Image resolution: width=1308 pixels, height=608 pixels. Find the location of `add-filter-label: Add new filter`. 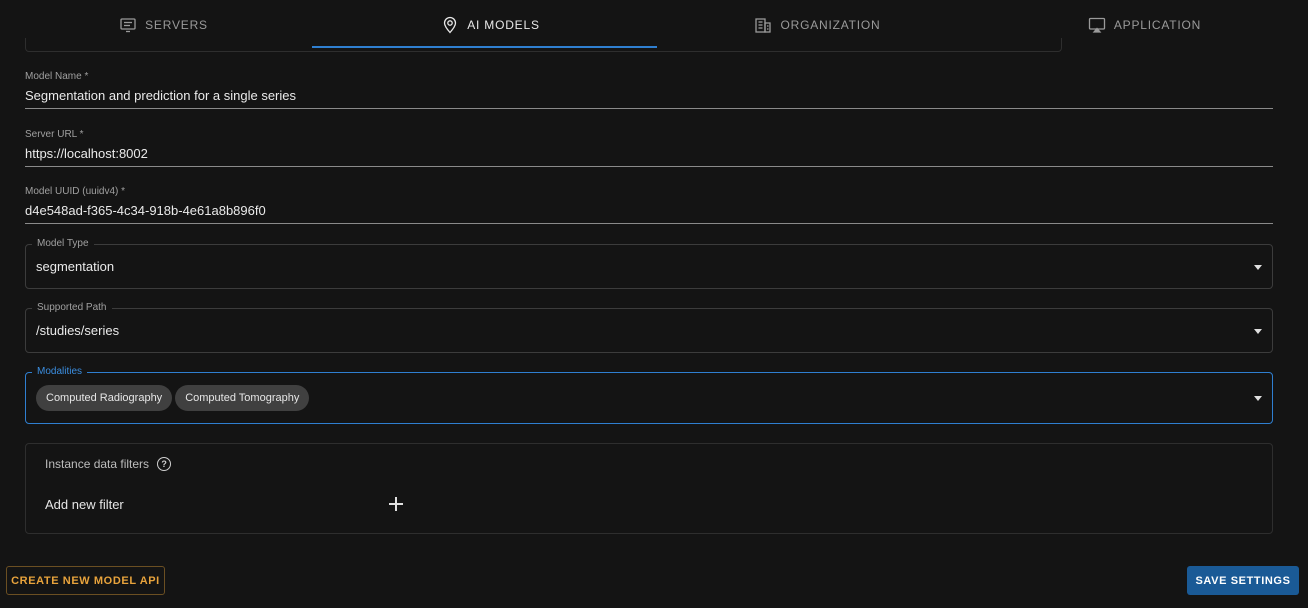

add-filter-label: Add new filter is located at coordinates (84, 504).